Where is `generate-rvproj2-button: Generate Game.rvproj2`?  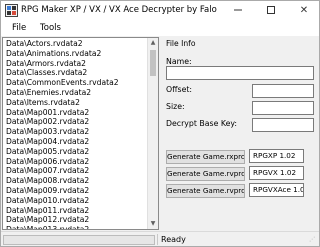
generate-rvproj2-button: Generate Game.rvproj2 is located at coordinates (205, 191).